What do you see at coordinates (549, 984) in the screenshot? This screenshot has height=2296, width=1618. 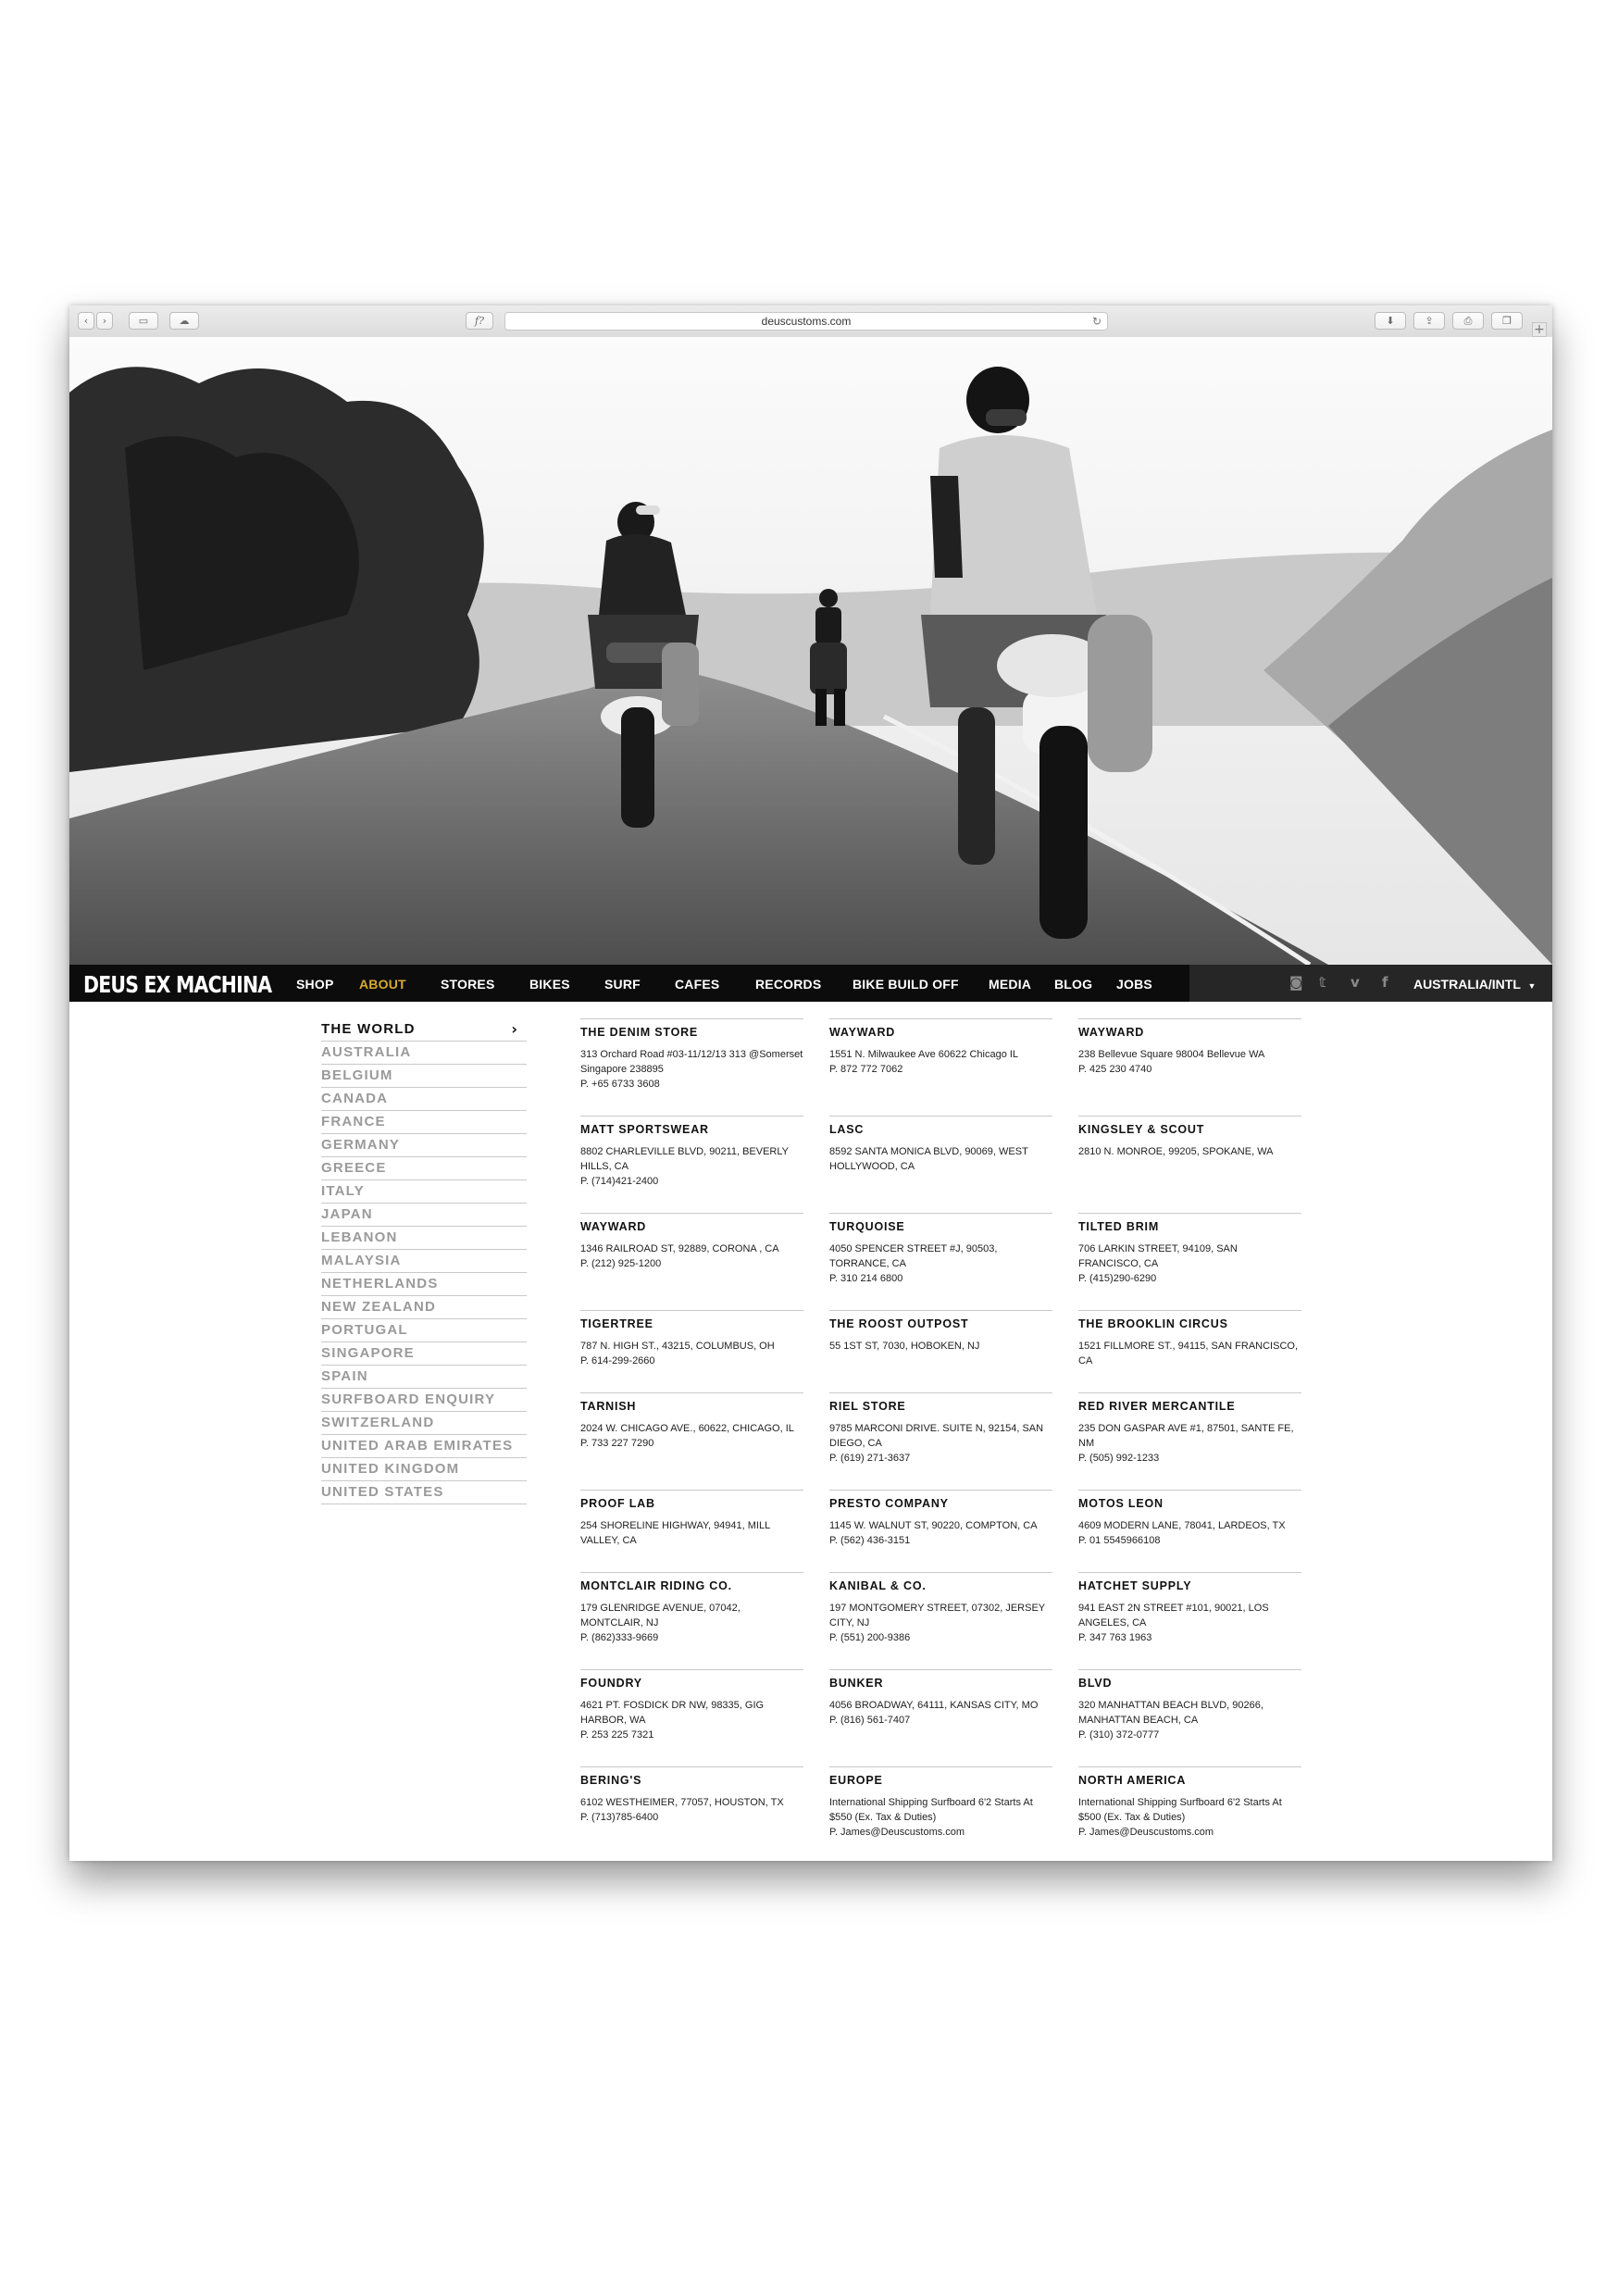 I see `nav-item-bikes: BIKES` at bounding box center [549, 984].